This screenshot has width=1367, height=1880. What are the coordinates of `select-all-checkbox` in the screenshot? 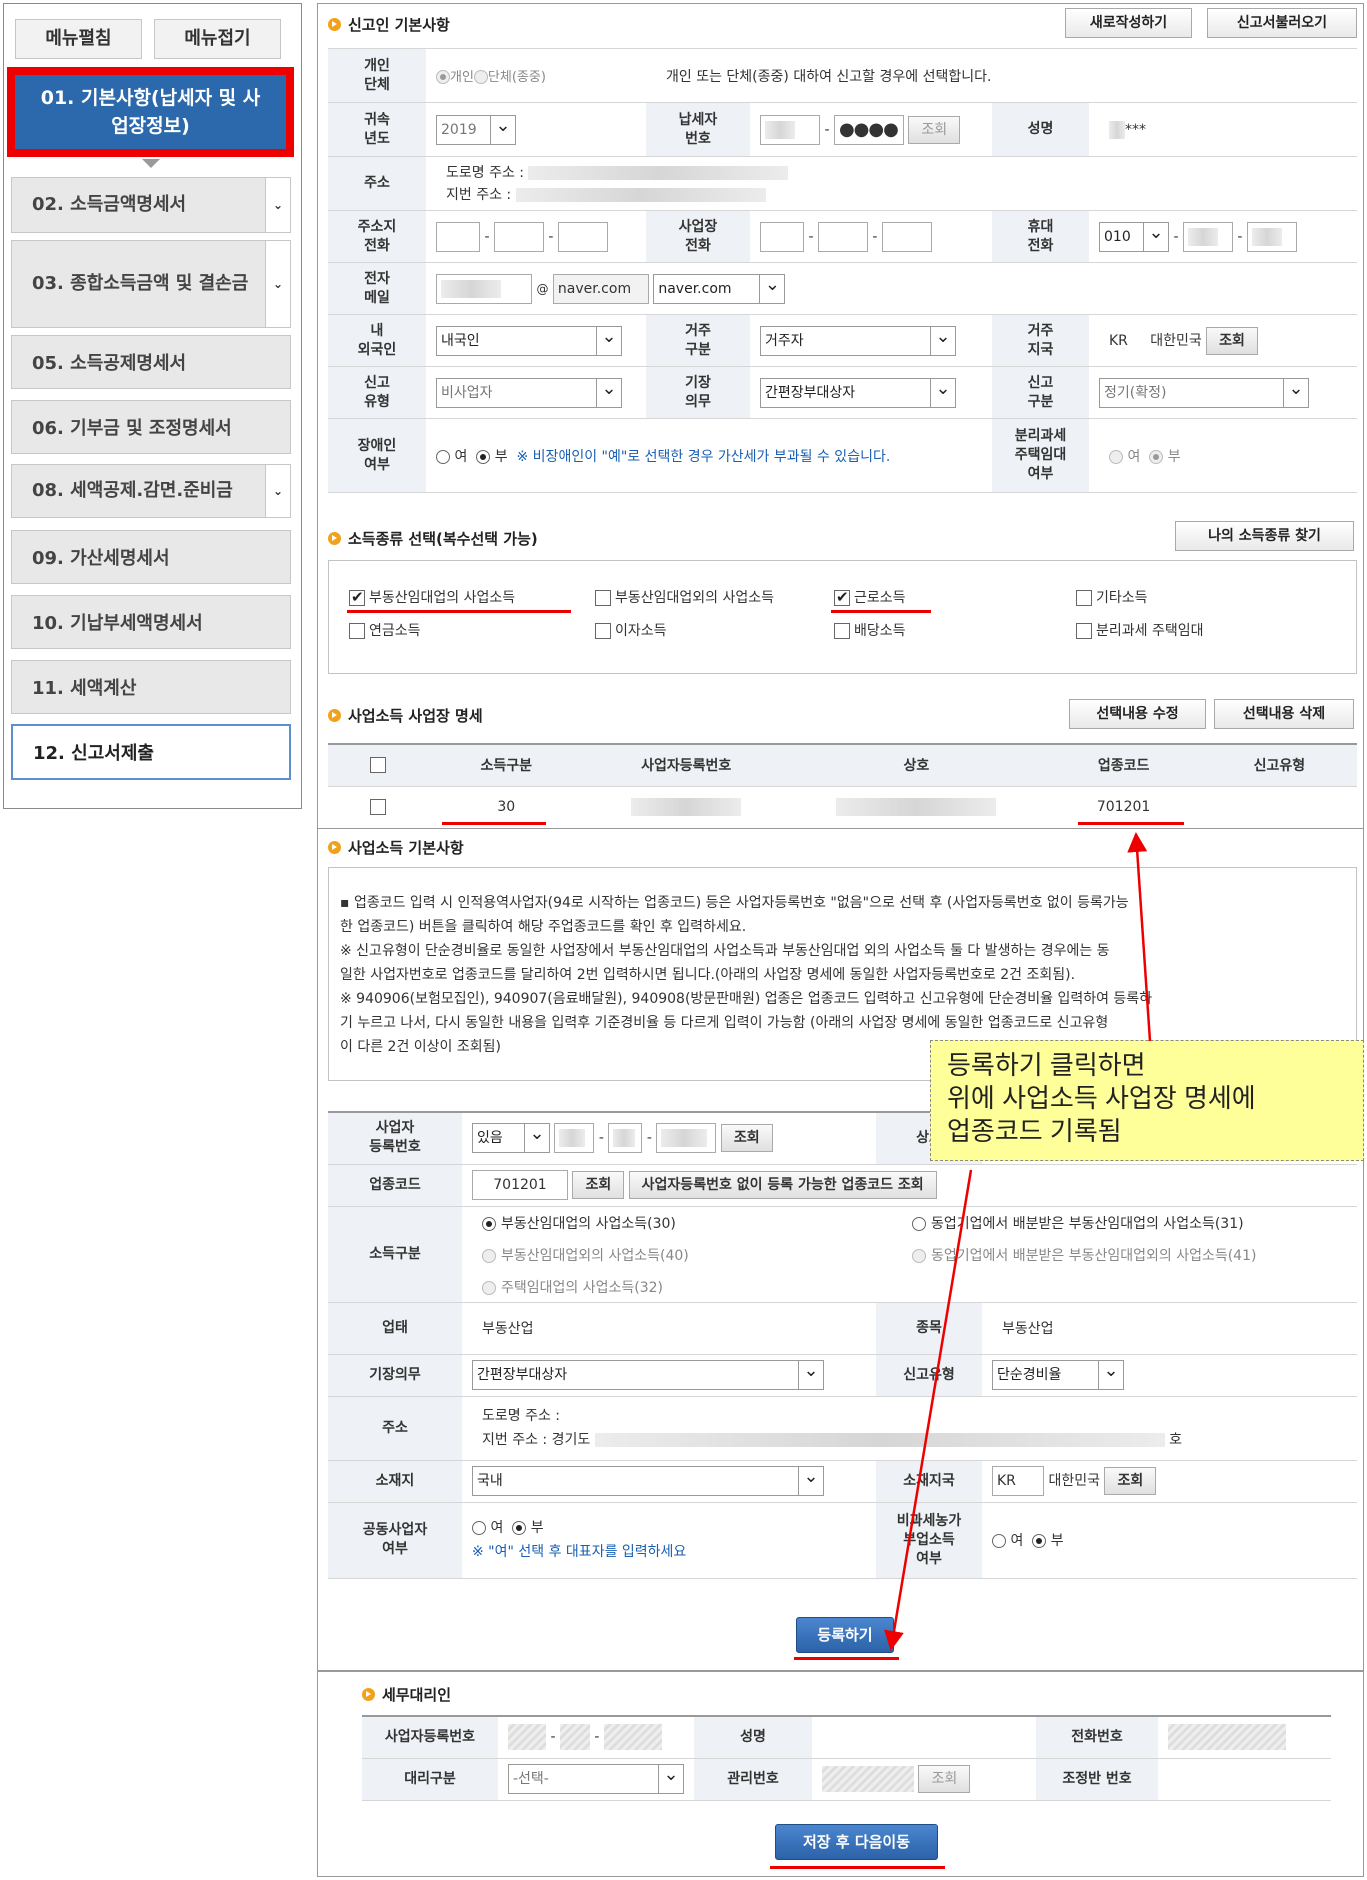 It's located at (377, 765).